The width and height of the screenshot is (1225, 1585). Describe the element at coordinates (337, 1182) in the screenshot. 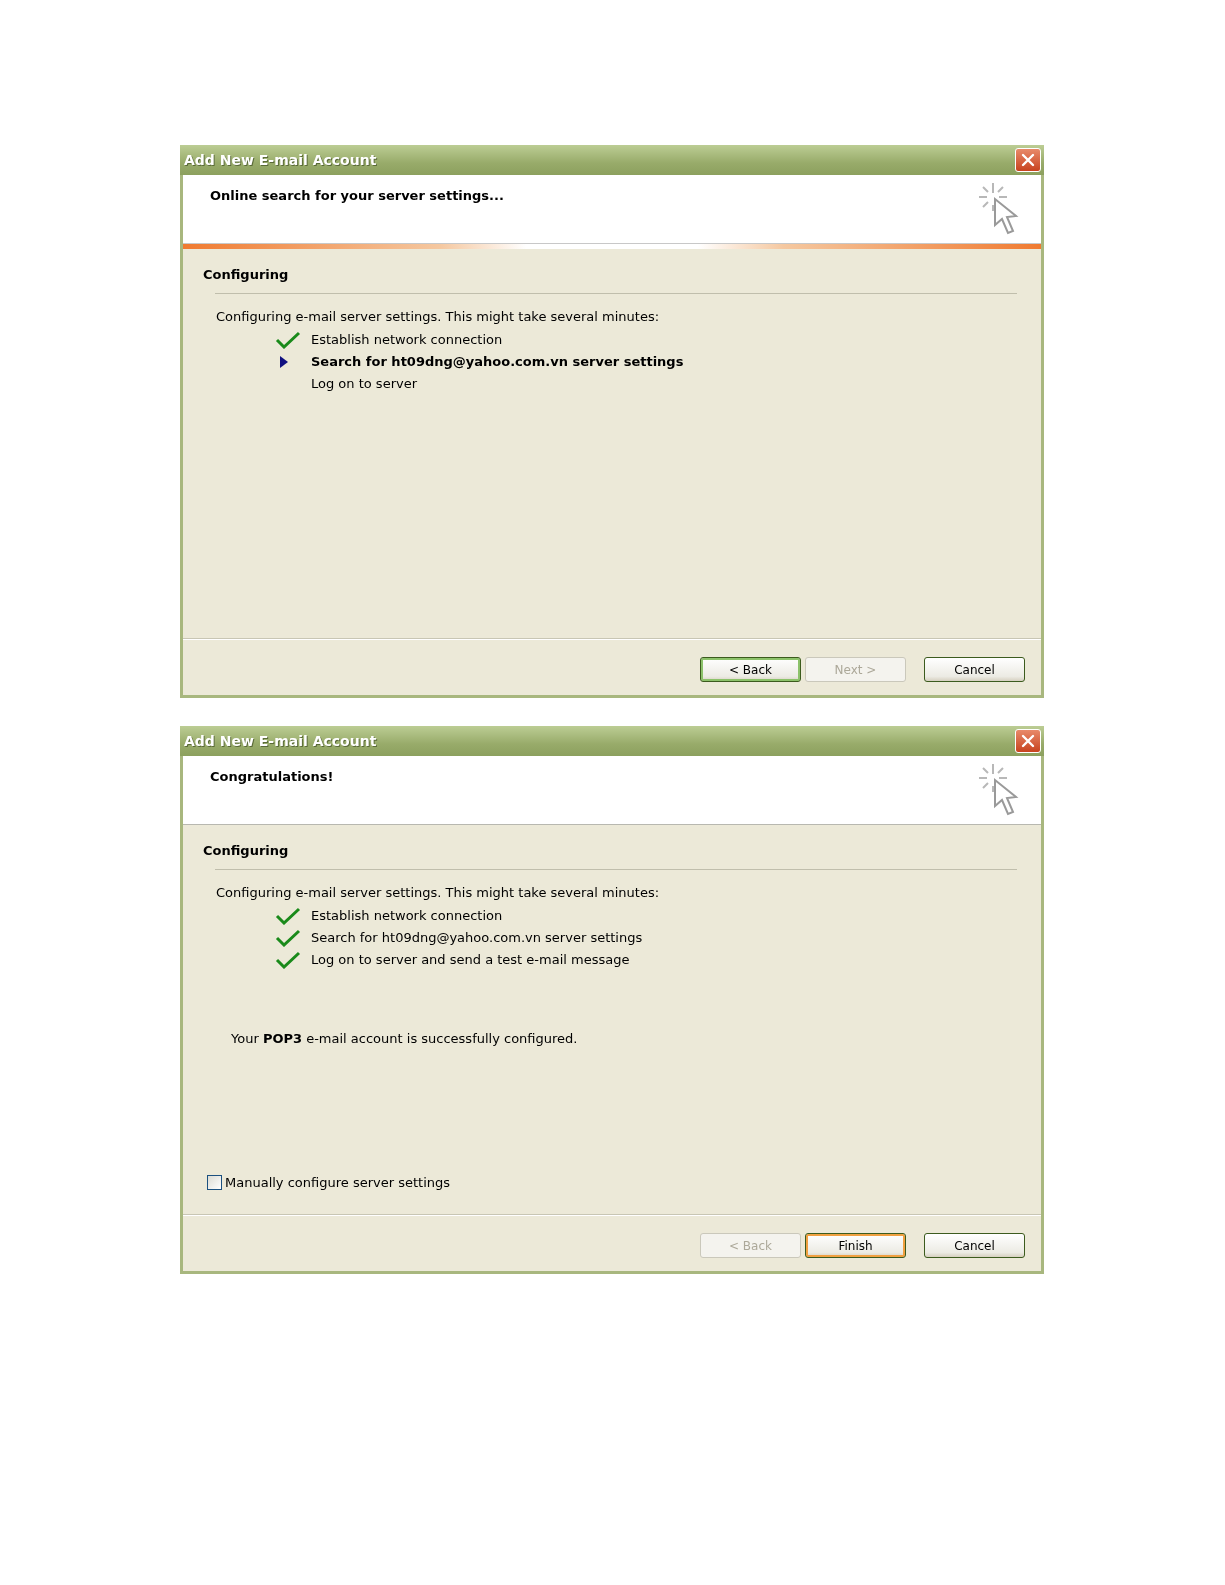

I see `checkbox-label: Manually configure server settings` at that location.